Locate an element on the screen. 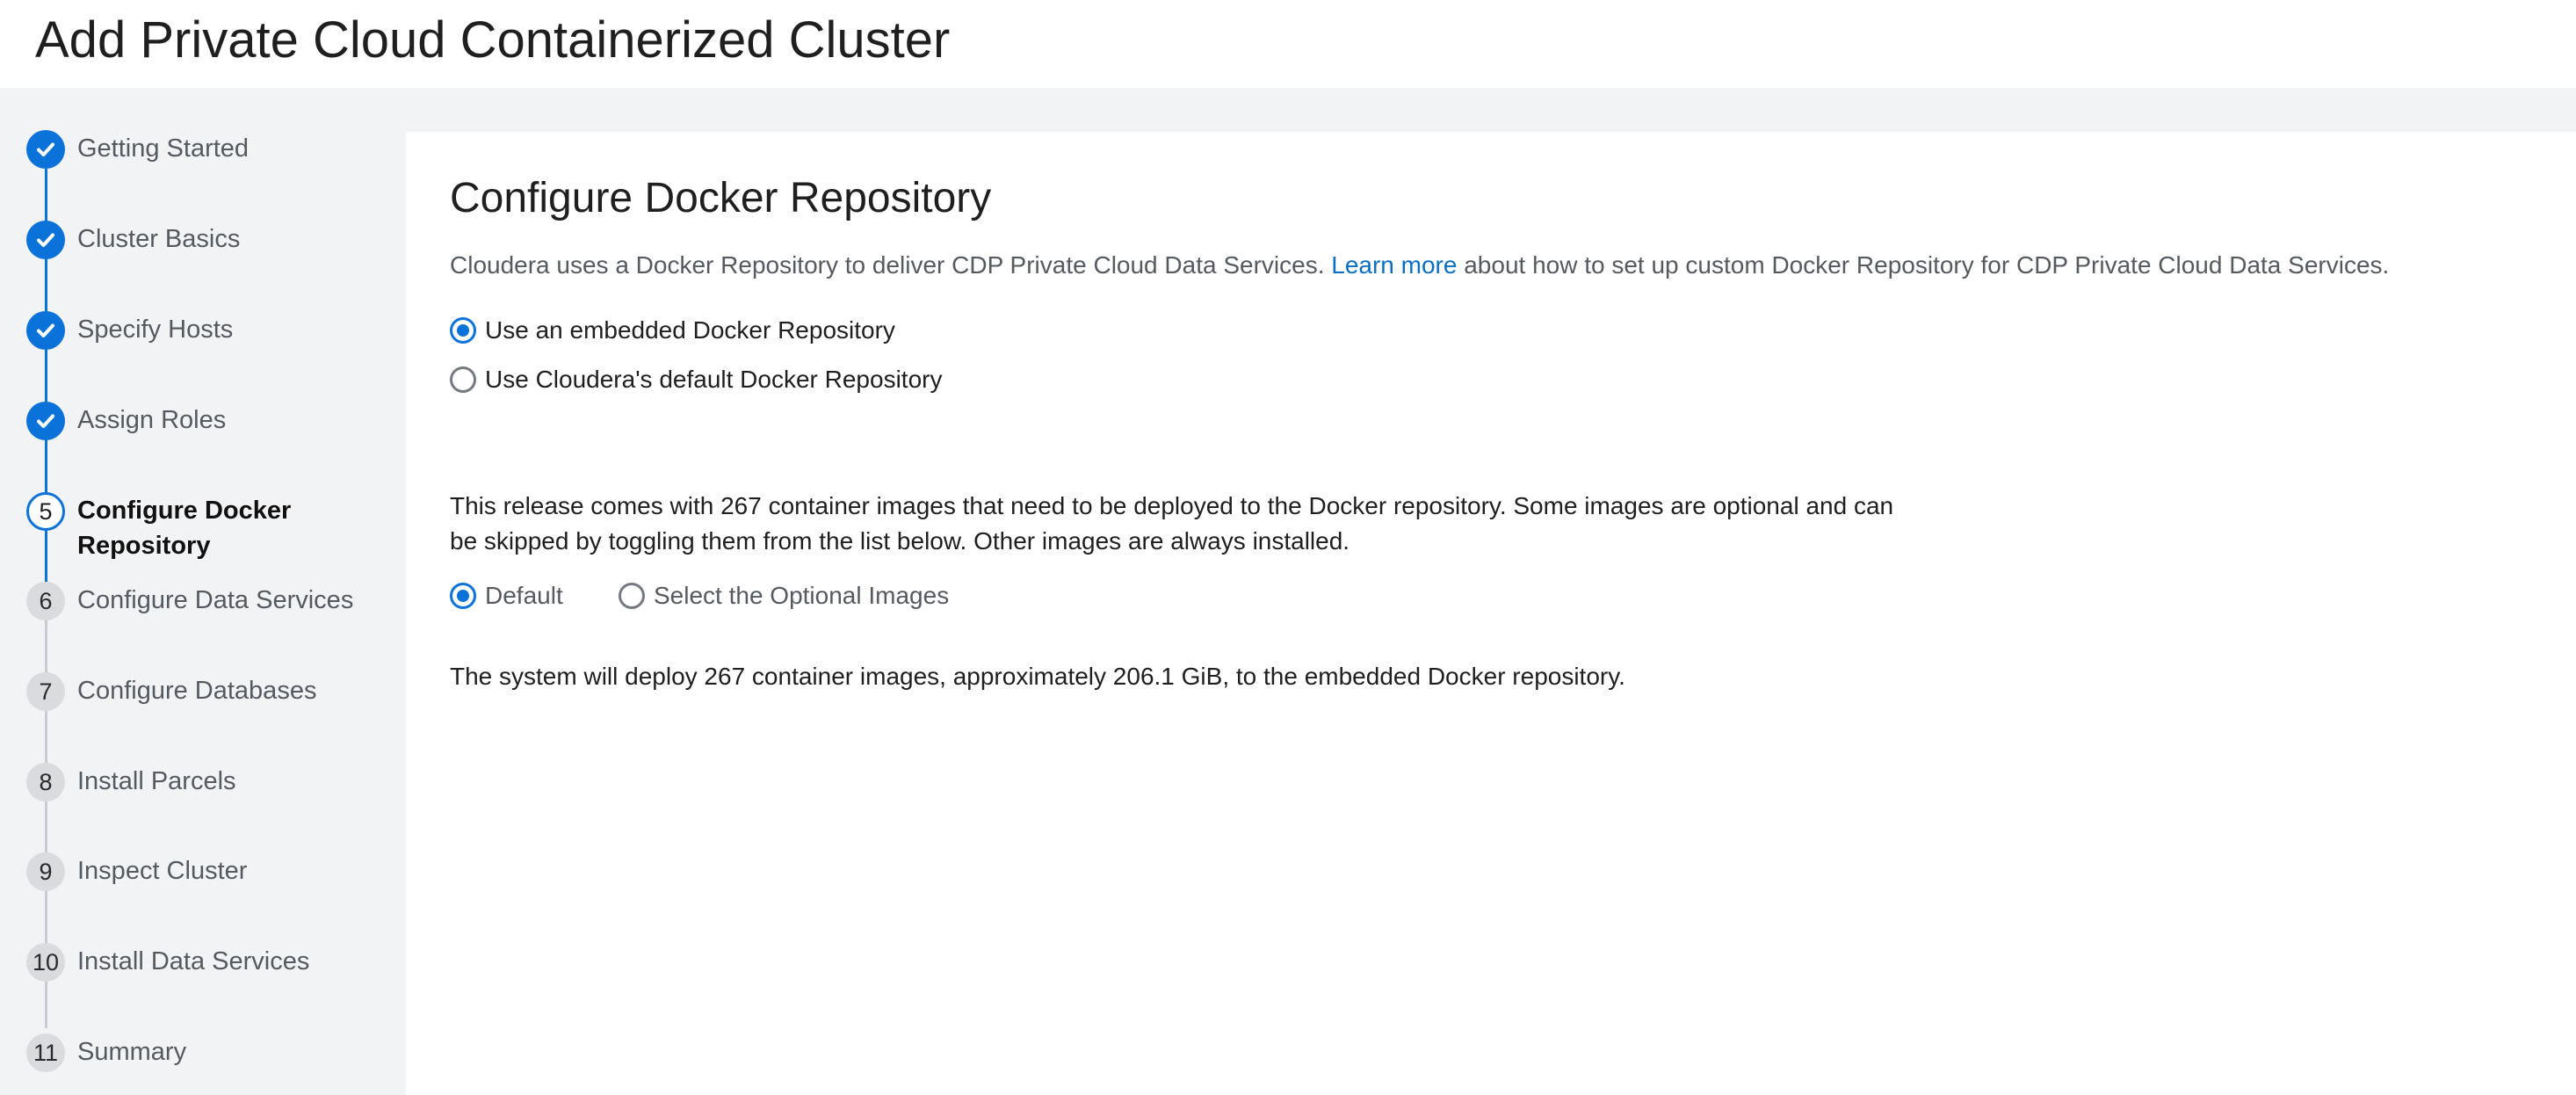 The width and height of the screenshot is (2576, 1095). radio-cloudera-default-docker-repository: Use Cloudera's default Docker Repository is located at coordinates (696, 380).